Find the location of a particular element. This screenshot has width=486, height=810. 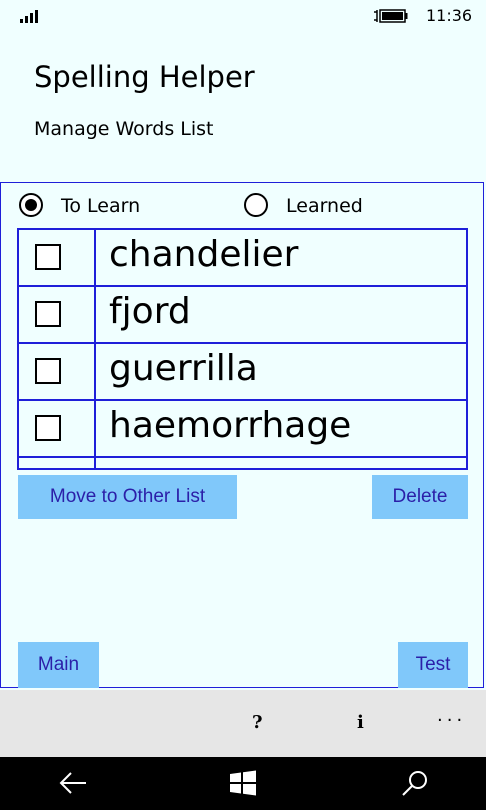

radio-selected-dot is located at coordinates (31, 205).